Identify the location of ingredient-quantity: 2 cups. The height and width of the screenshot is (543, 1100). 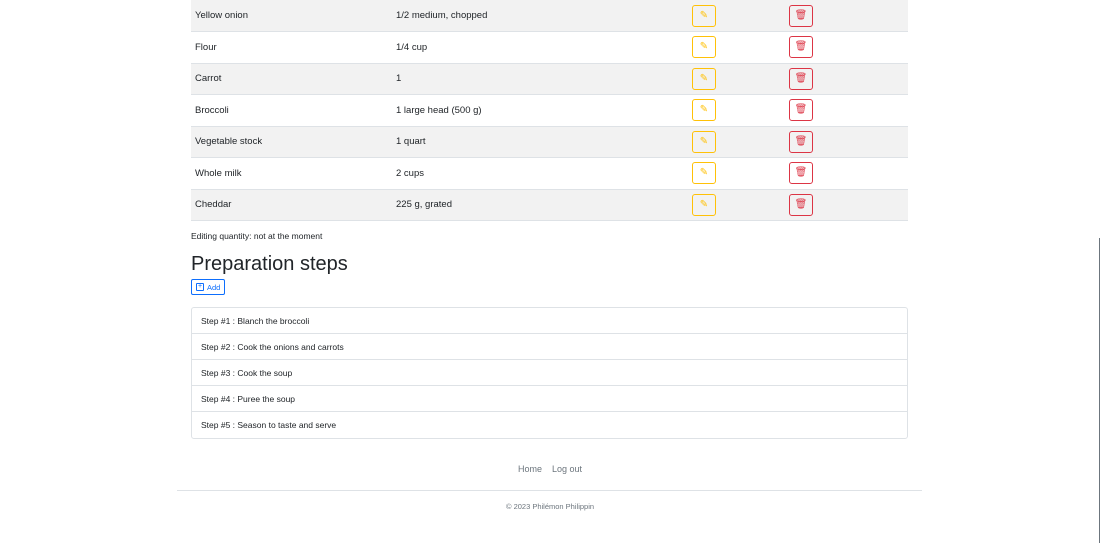
(540, 173).